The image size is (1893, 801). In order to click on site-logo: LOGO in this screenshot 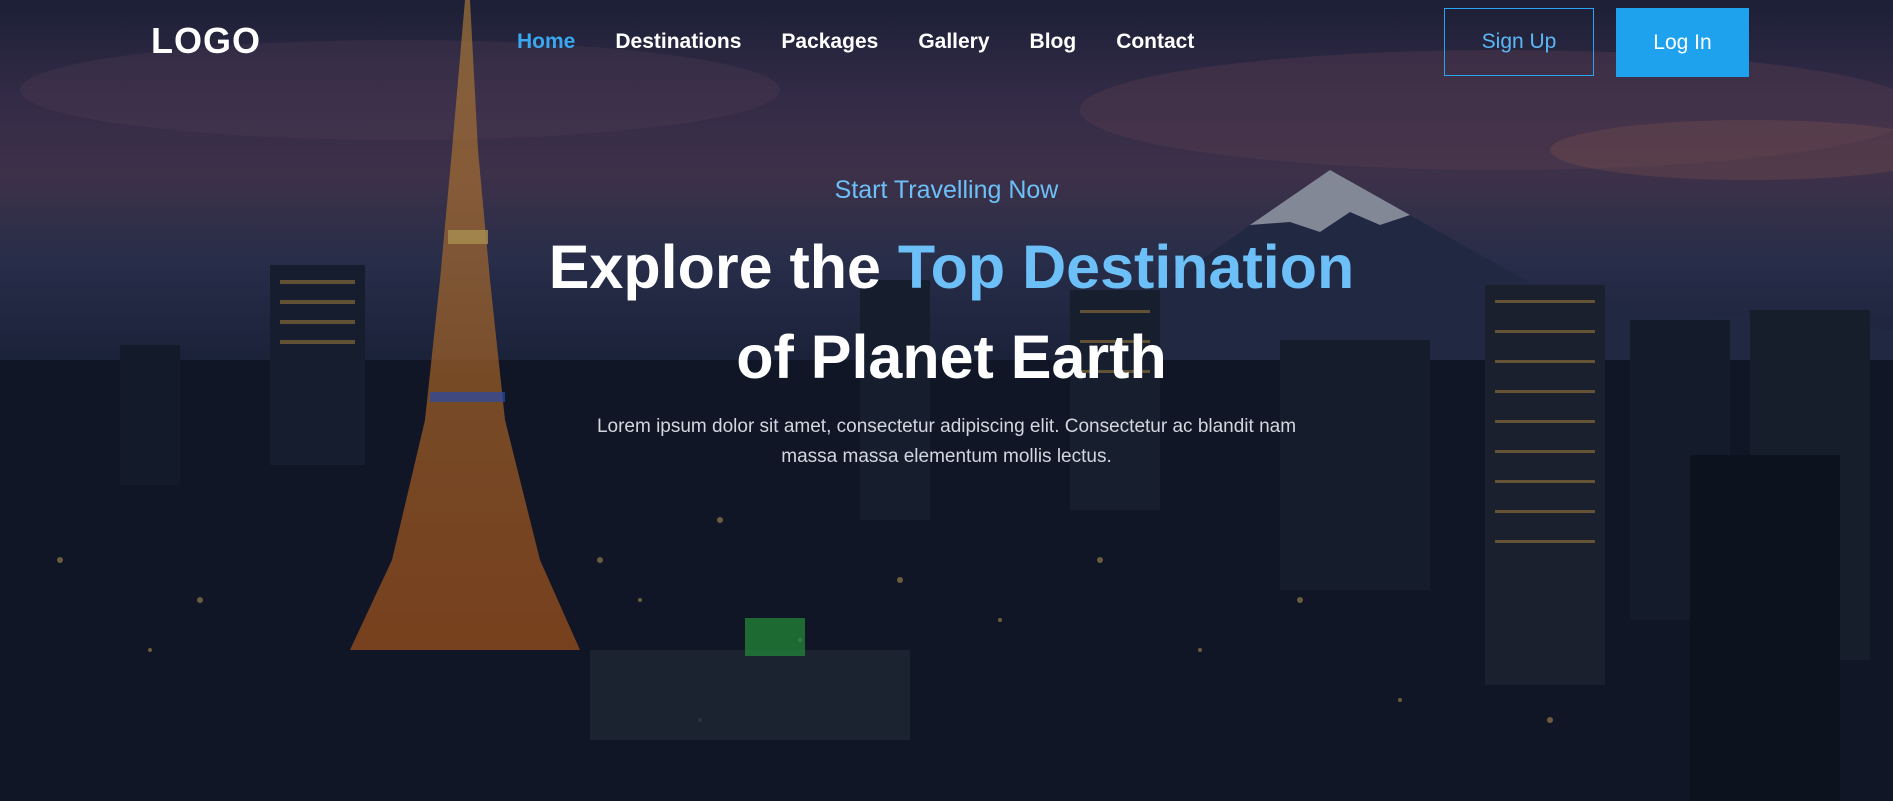, I will do `click(206, 41)`.